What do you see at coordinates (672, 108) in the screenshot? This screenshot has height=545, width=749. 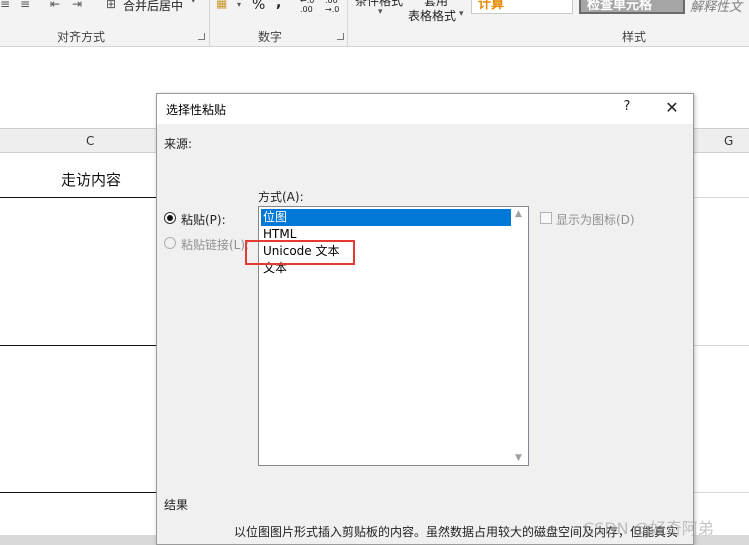 I see `close-button: ✕` at bounding box center [672, 108].